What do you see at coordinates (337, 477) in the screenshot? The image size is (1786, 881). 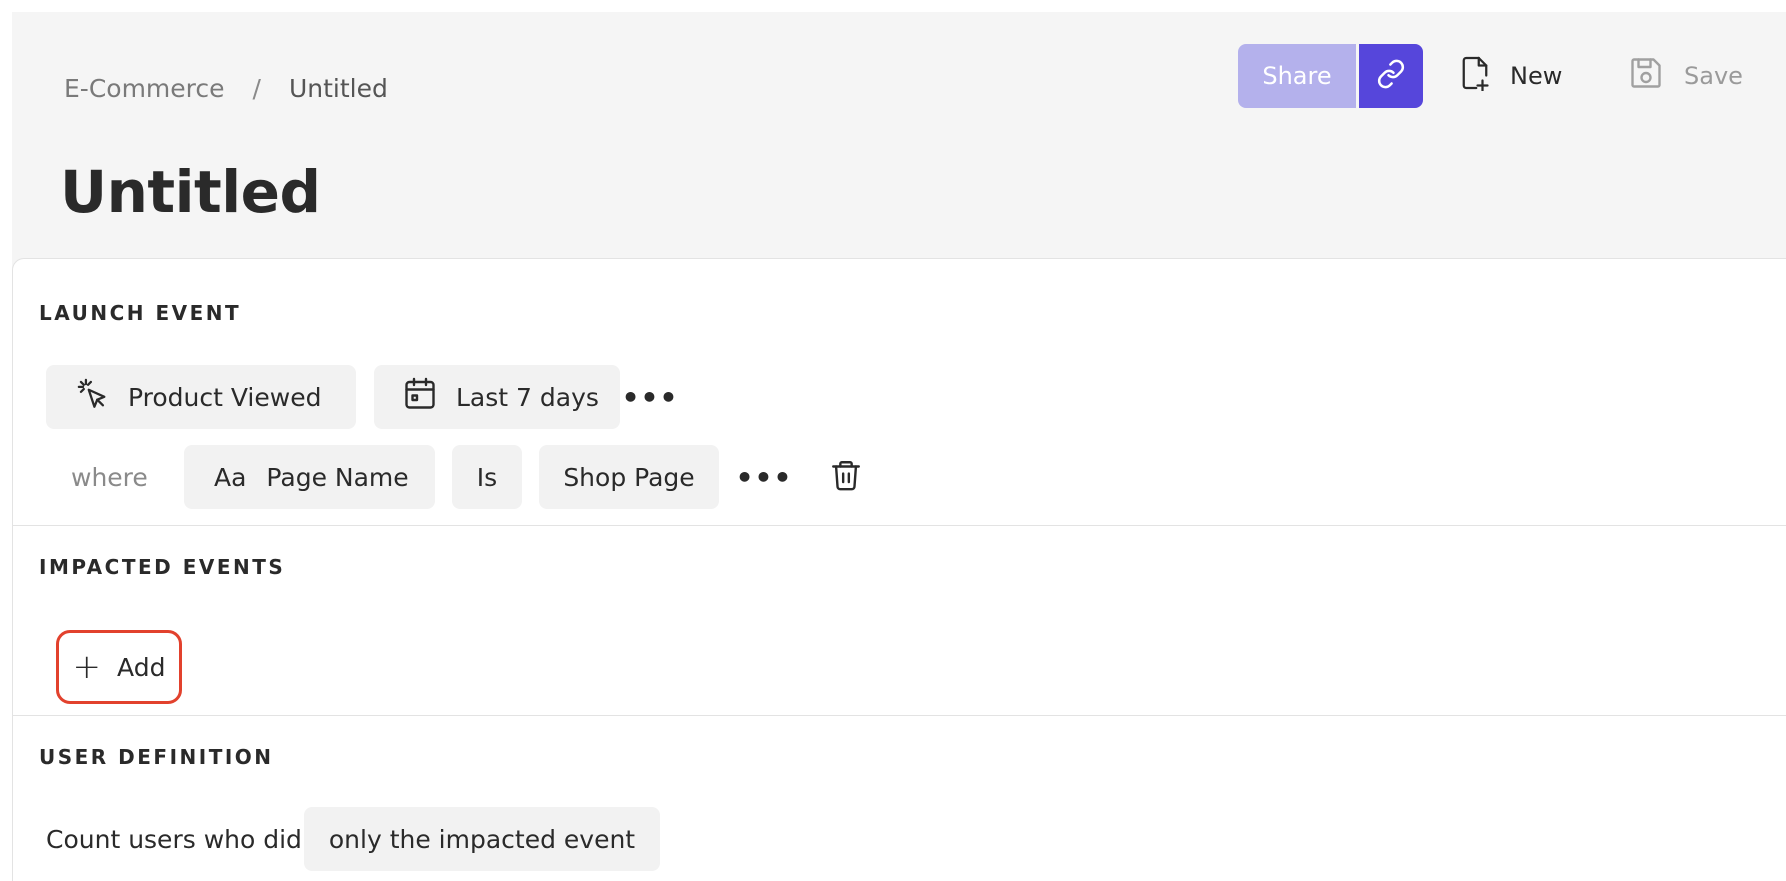 I see `filter-property-name: Page Name` at bounding box center [337, 477].